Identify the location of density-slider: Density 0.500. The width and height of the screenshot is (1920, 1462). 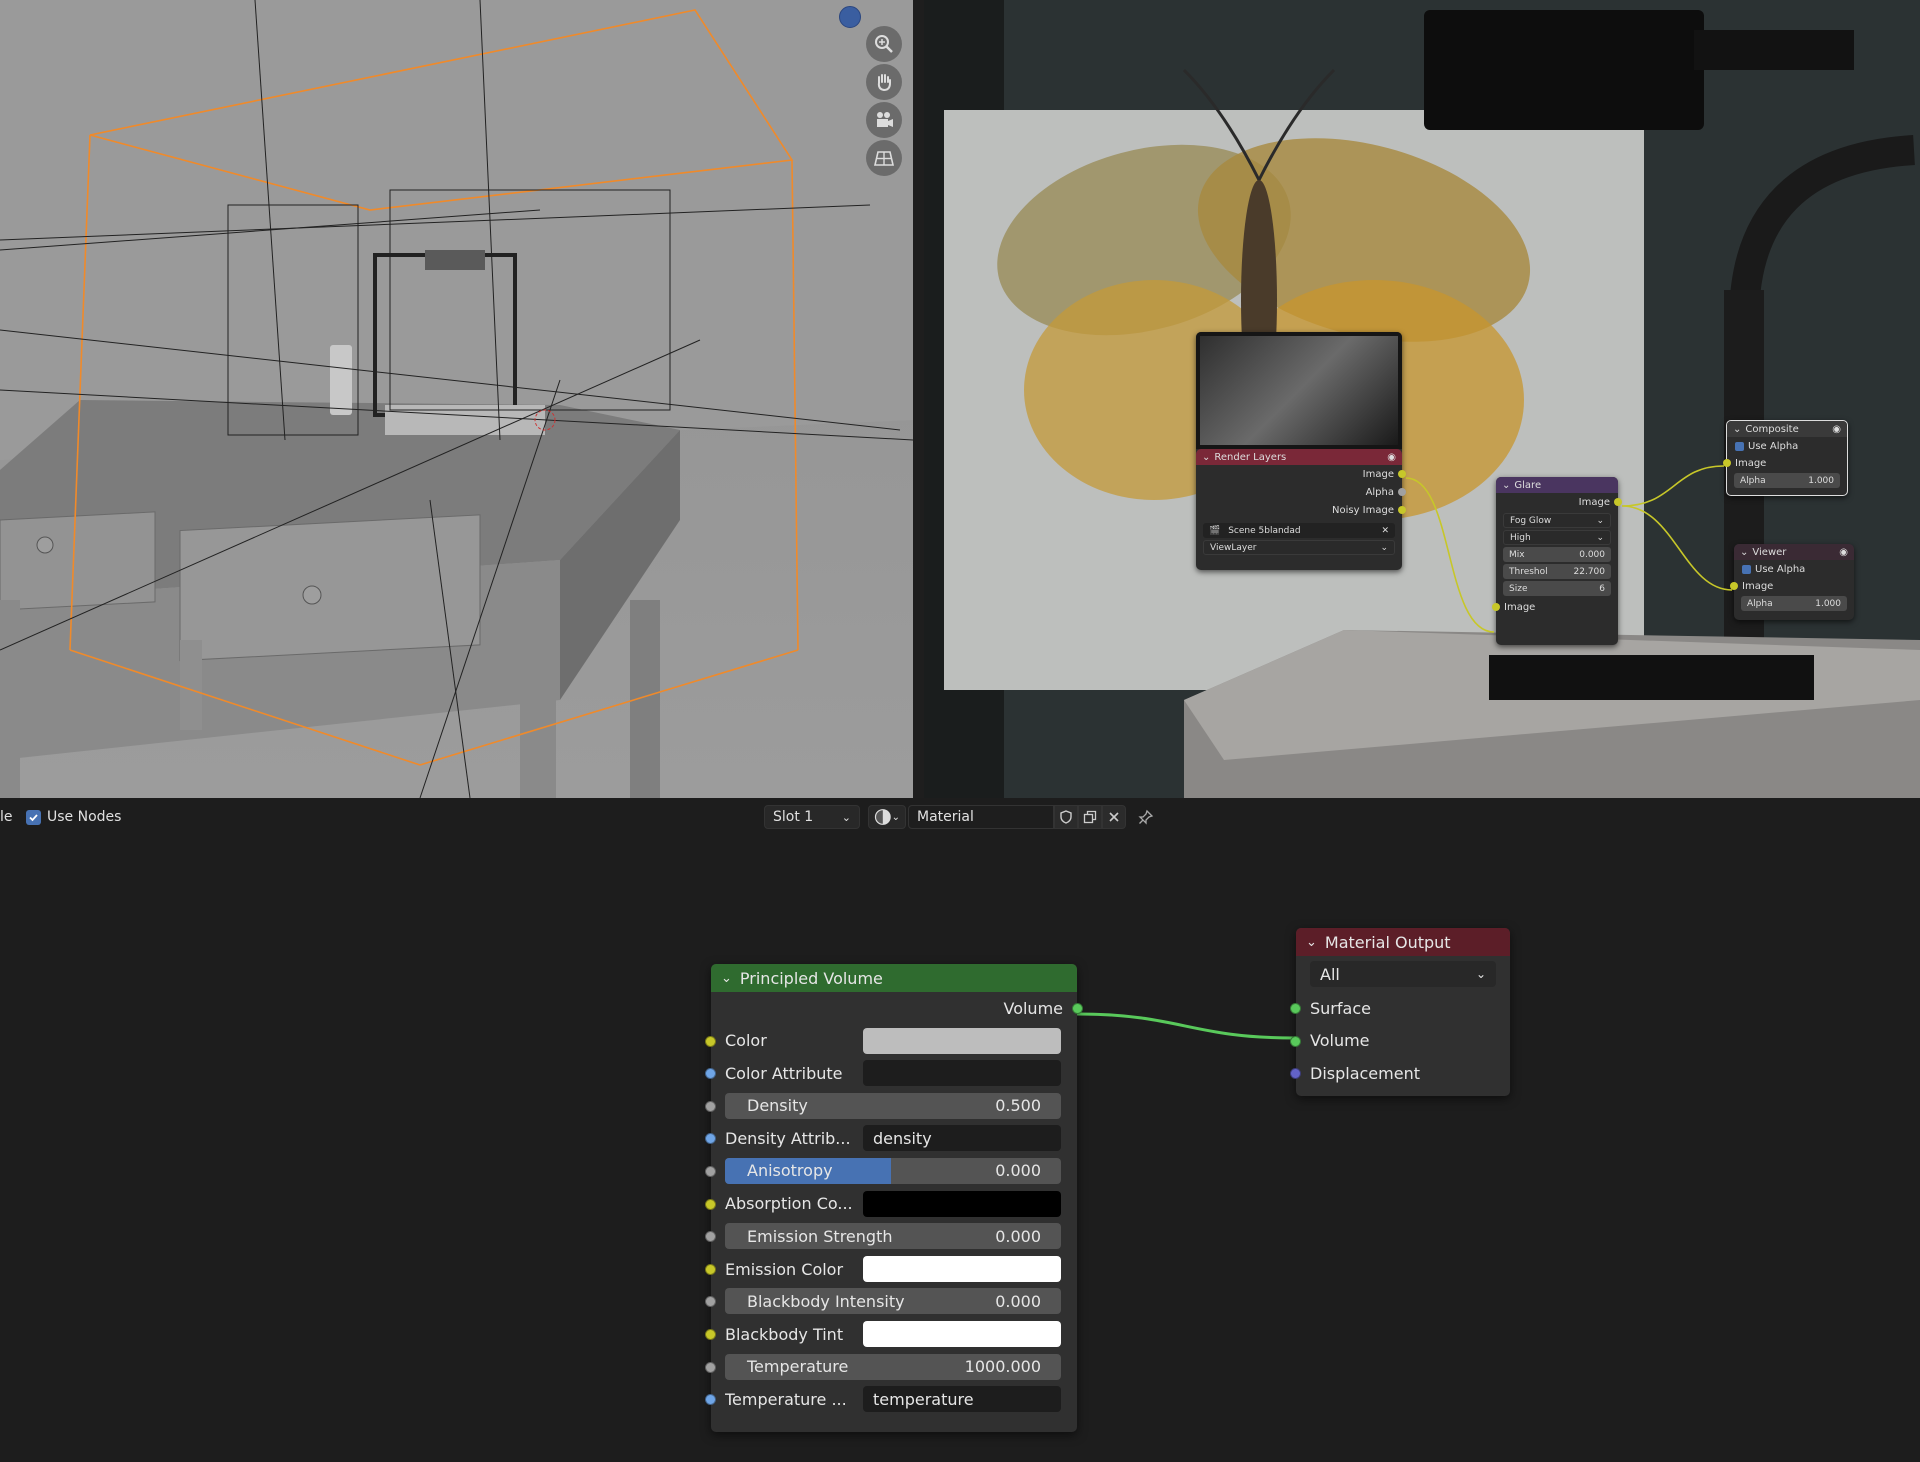
(893, 1105).